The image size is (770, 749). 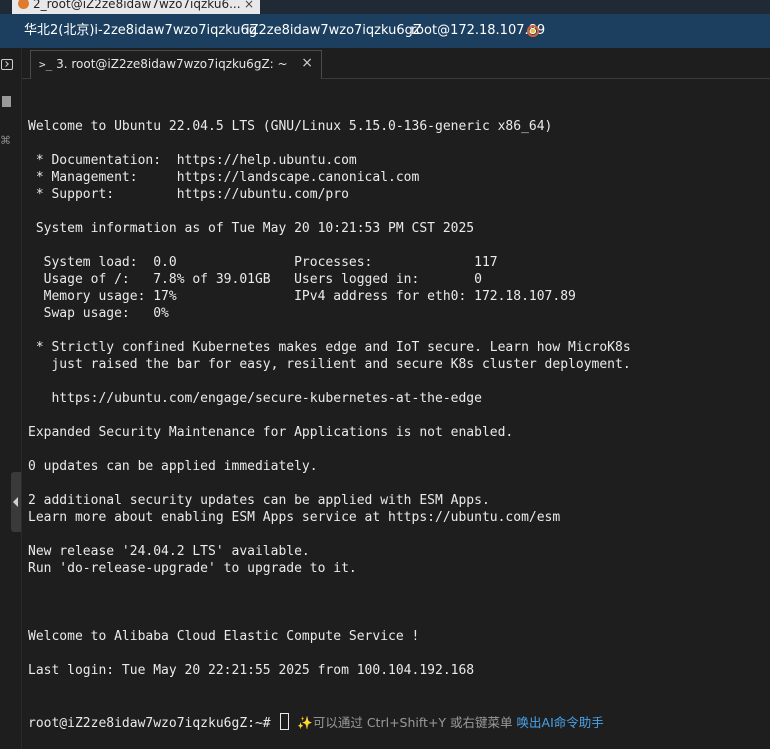 I want to click on session-region: 华北2(北京)i-2ze8idaw7wzo7iqzku6g, so click(x=140, y=31).